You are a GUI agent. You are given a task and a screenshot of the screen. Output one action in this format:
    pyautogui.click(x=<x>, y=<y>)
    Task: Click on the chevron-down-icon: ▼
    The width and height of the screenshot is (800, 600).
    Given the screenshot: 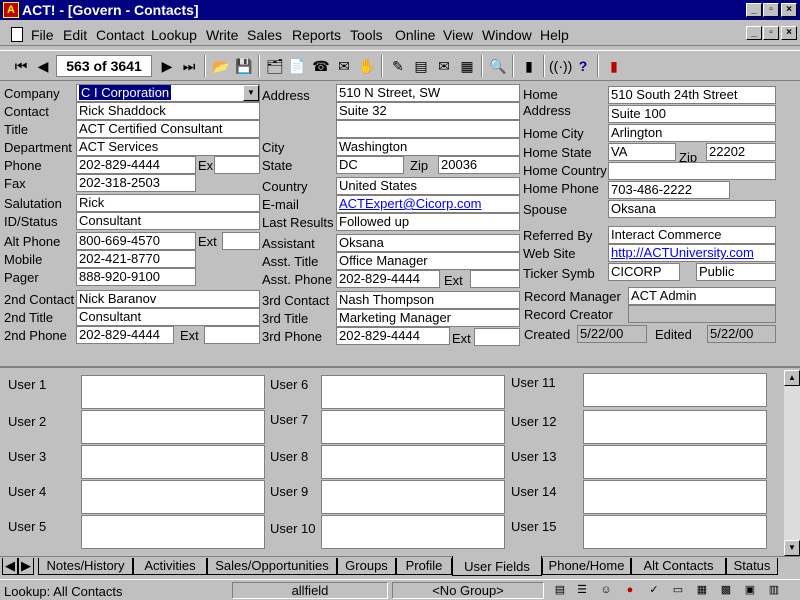 What is the action you would take?
    pyautogui.click(x=251, y=93)
    